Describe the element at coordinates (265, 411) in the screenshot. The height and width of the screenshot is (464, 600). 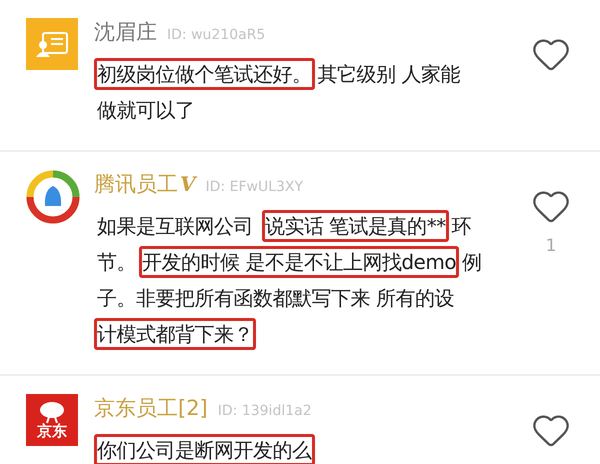
I see `user-id: ID: 139idl1a2` at that location.